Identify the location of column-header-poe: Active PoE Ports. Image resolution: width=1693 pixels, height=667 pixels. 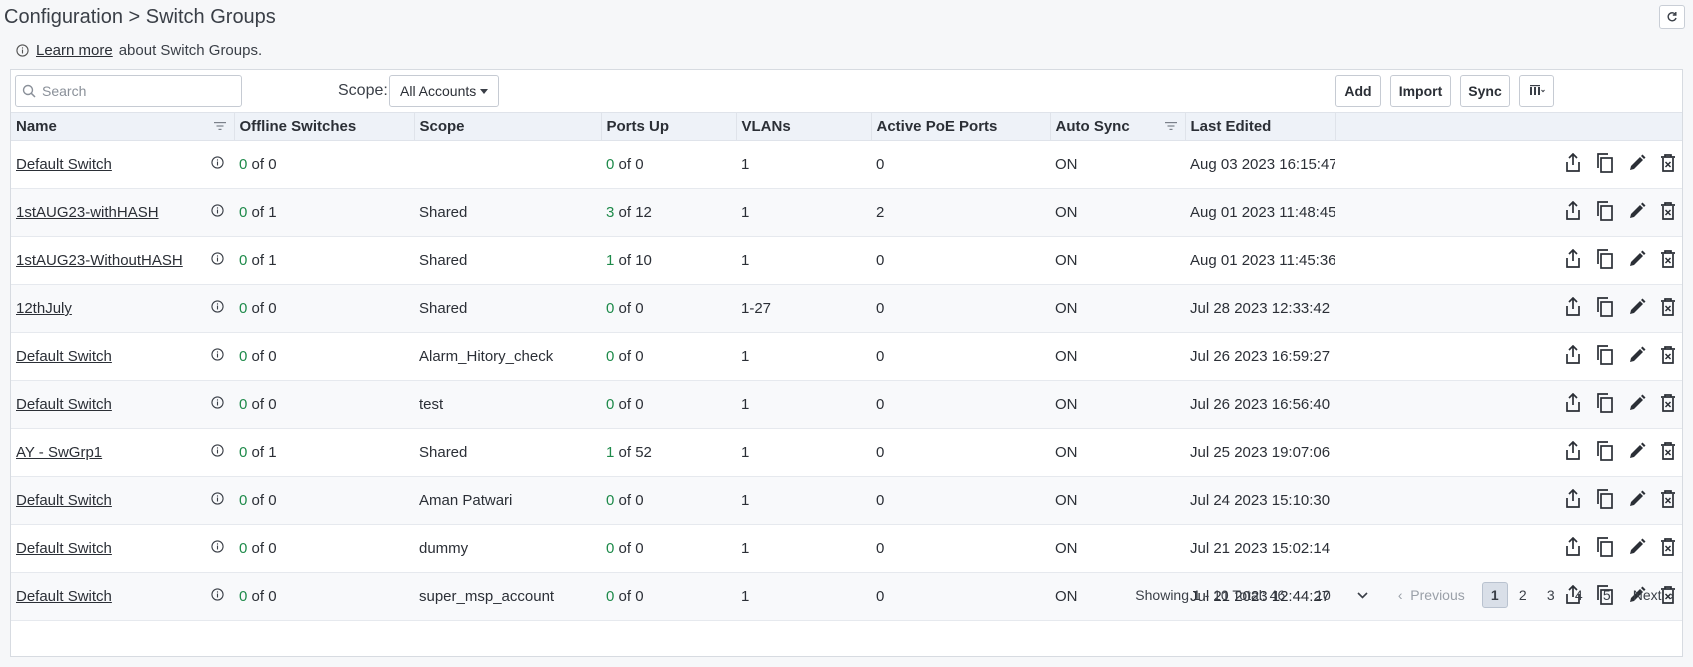
(961, 126).